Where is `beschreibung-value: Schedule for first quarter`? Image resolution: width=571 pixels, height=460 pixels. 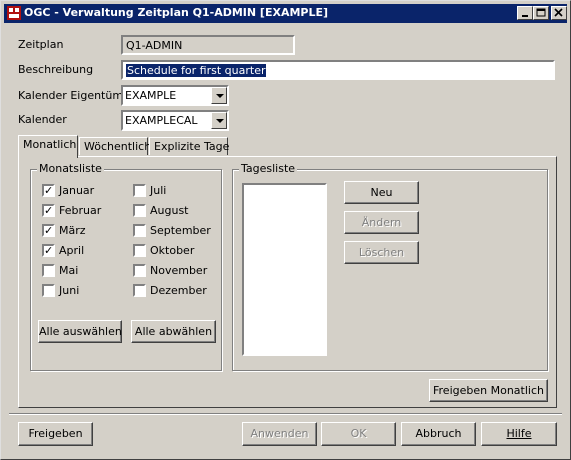
beschreibung-value: Schedule for first quarter is located at coordinates (196, 70).